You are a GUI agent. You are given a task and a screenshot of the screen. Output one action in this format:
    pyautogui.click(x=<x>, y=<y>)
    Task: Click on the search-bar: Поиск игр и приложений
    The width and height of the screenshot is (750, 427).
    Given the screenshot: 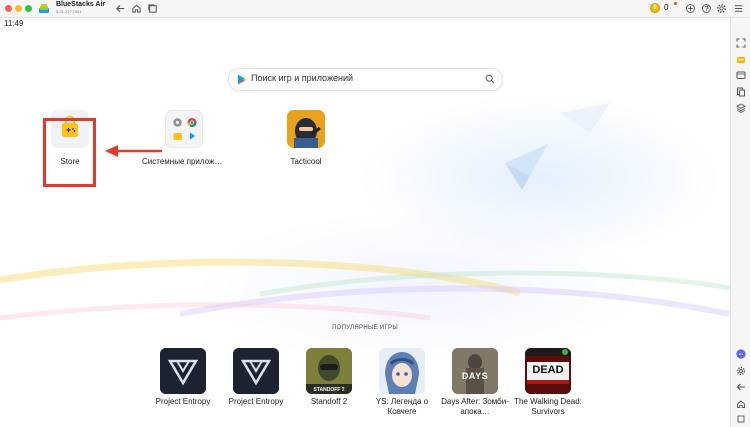 What is the action you would take?
    pyautogui.click(x=365, y=79)
    